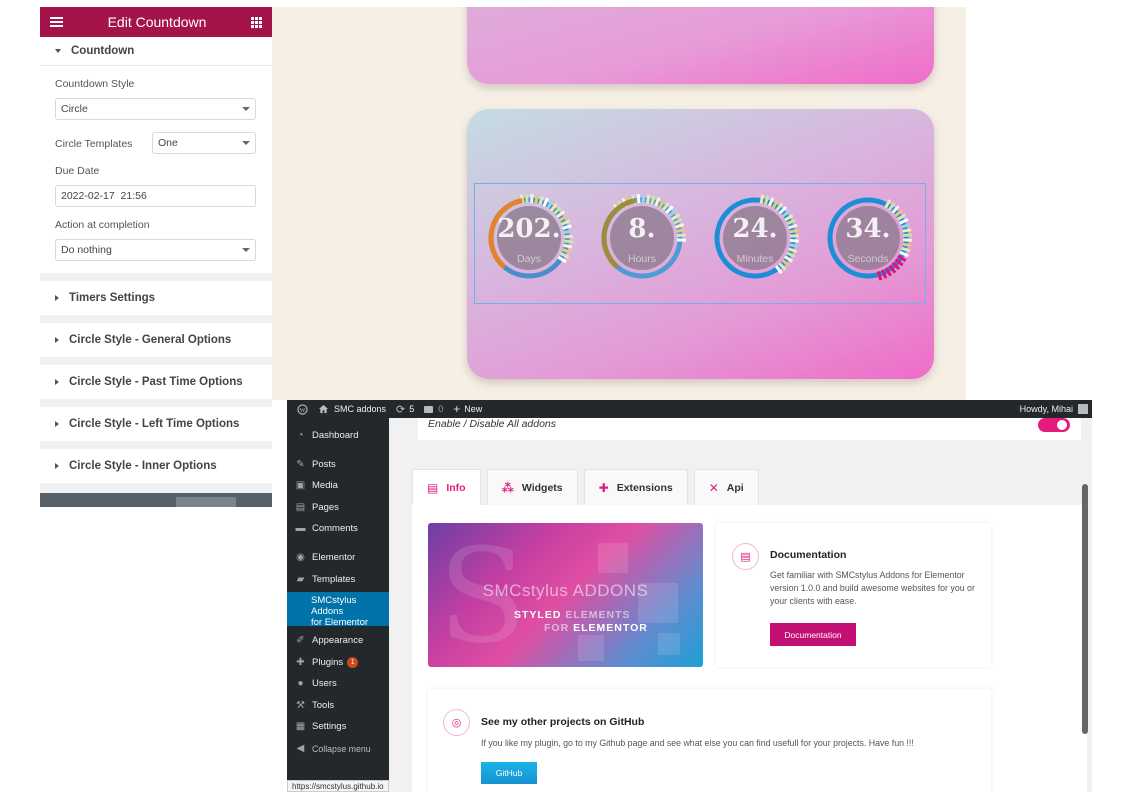 This screenshot has width=1128, height=800. I want to click on plugins-update-badge: 1, so click(353, 662).